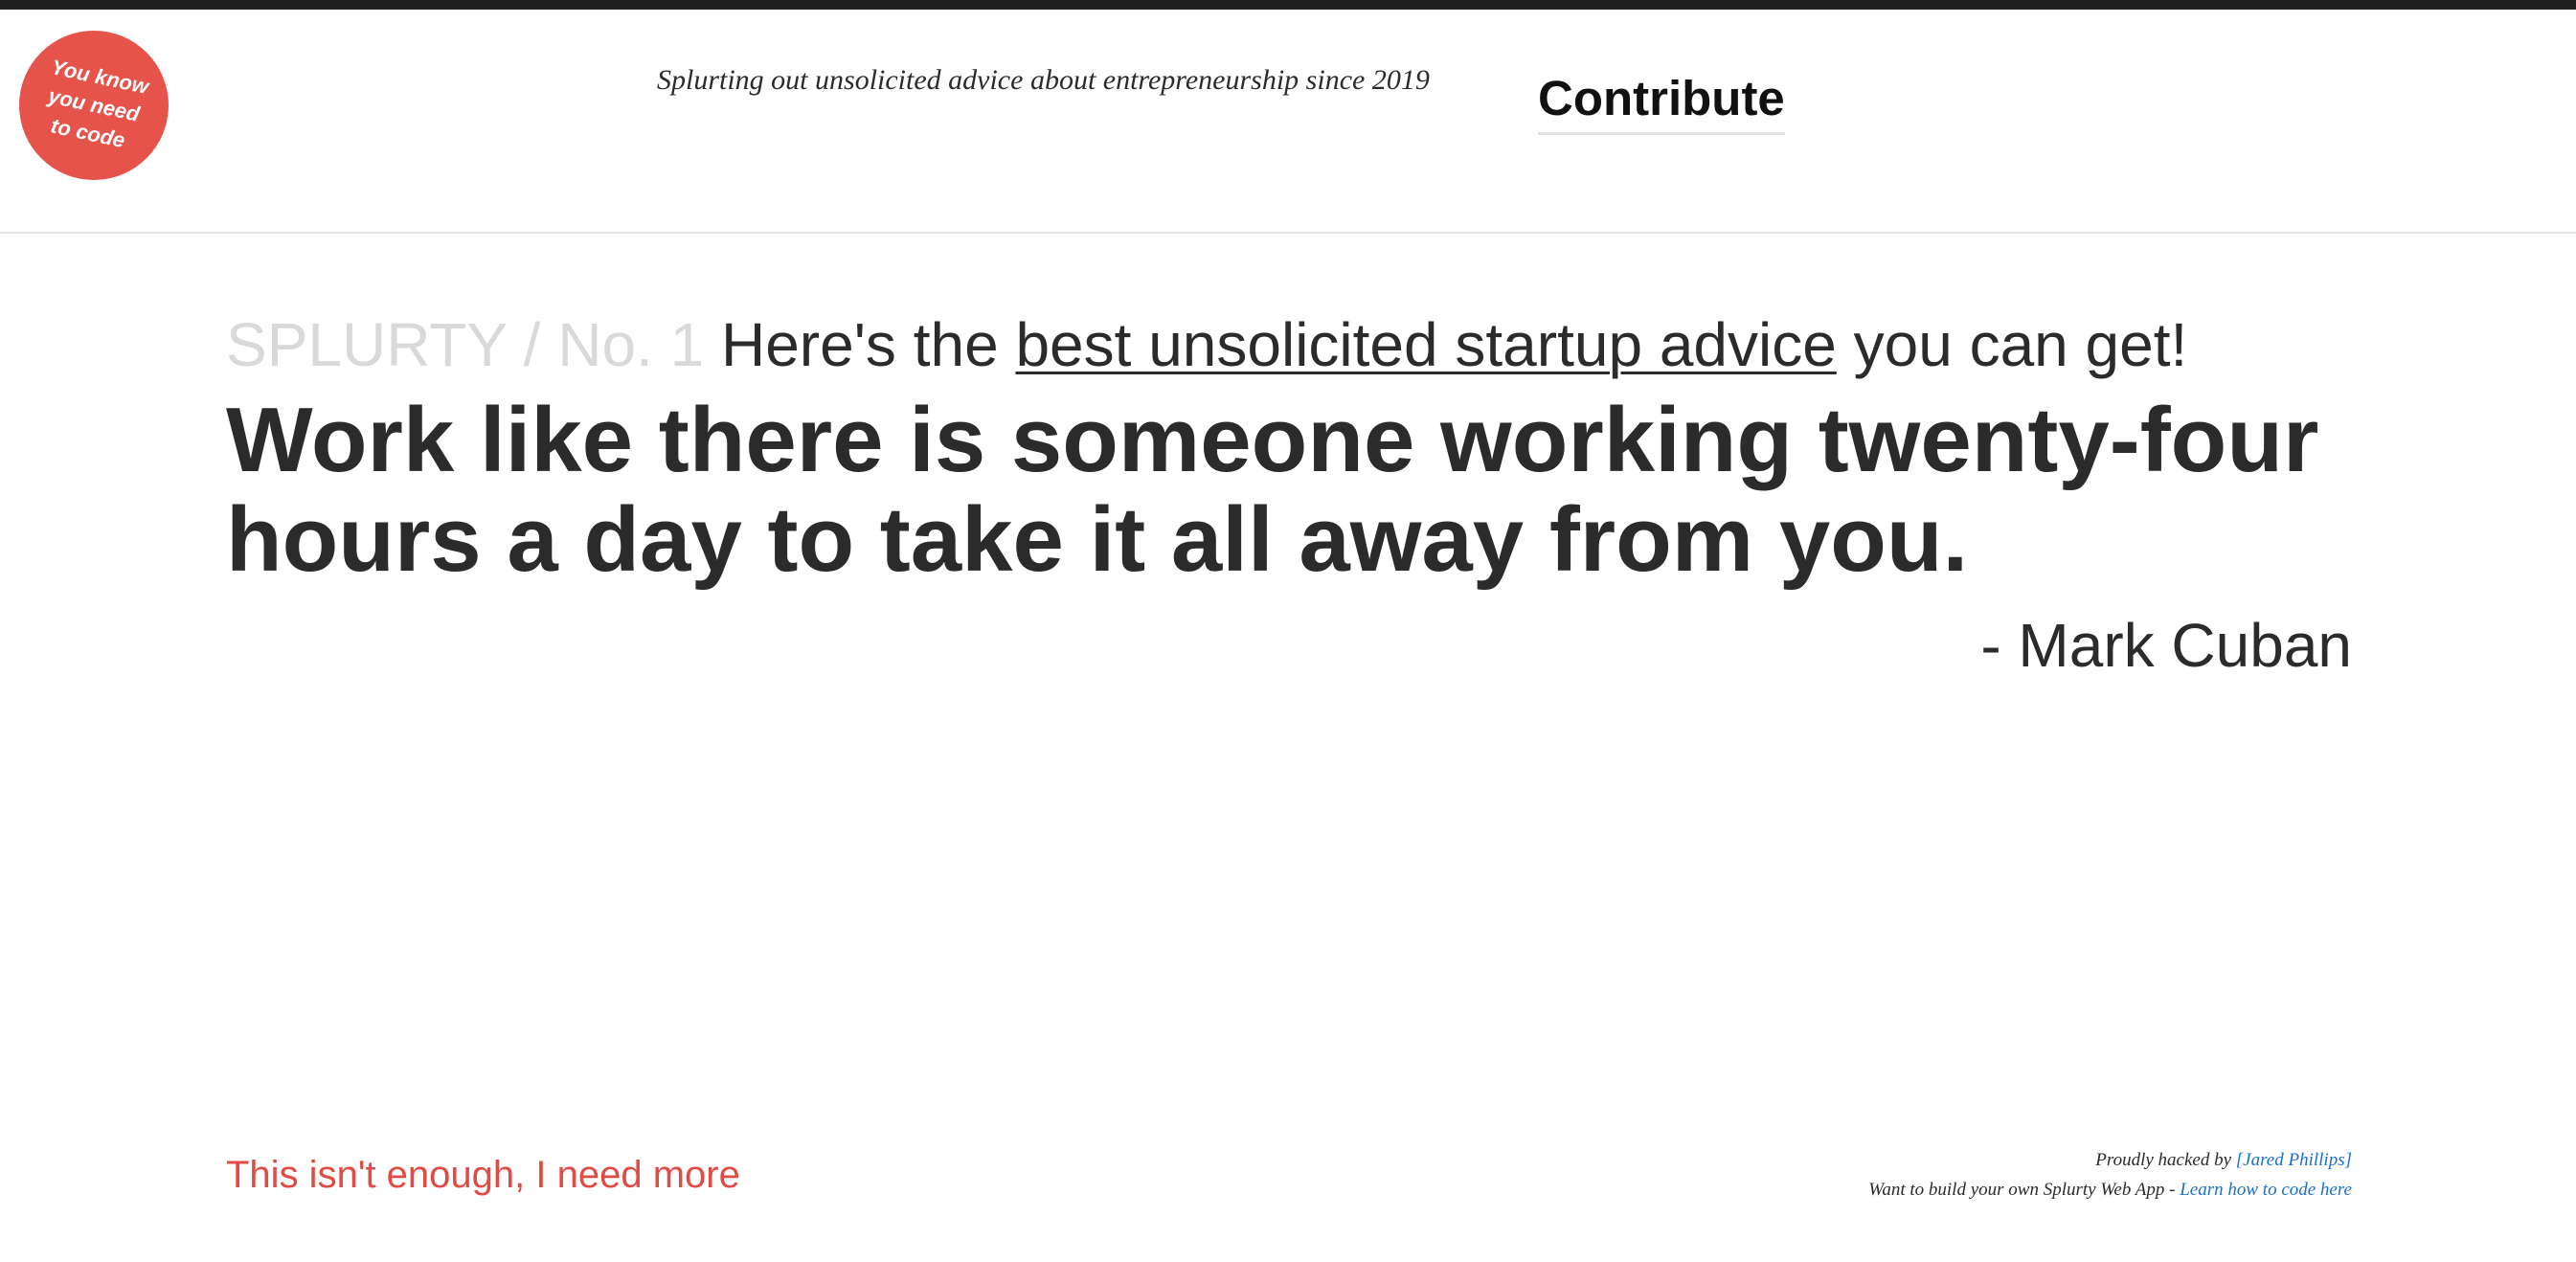 The height and width of the screenshot is (1262, 2576). Describe the element at coordinates (859, 345) in the screenshot. I see `intro-text-before: Here's the` at that location.